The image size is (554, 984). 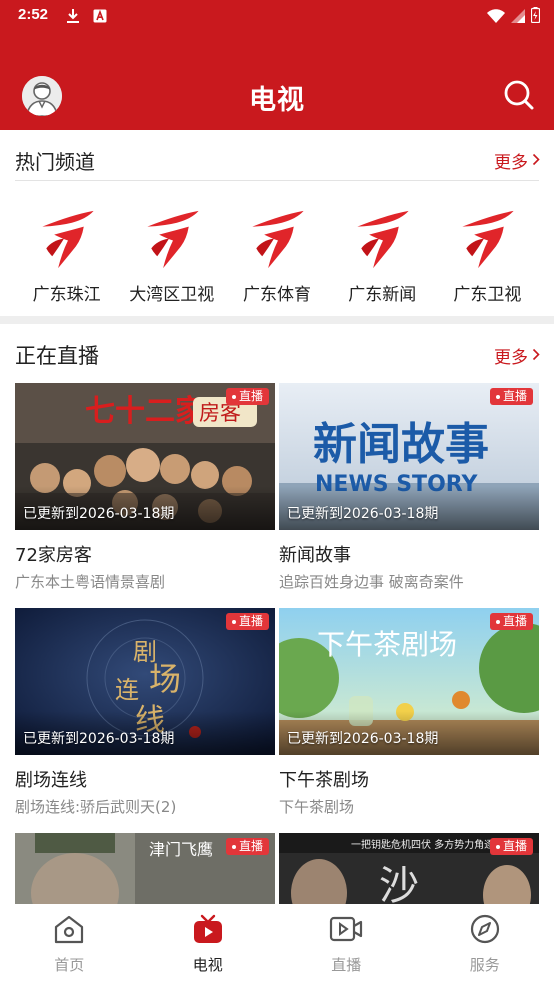 What do you see at coordinates (485, 931) in the screenshot?
I see `compass-icon` at bounding box center [485, 931].